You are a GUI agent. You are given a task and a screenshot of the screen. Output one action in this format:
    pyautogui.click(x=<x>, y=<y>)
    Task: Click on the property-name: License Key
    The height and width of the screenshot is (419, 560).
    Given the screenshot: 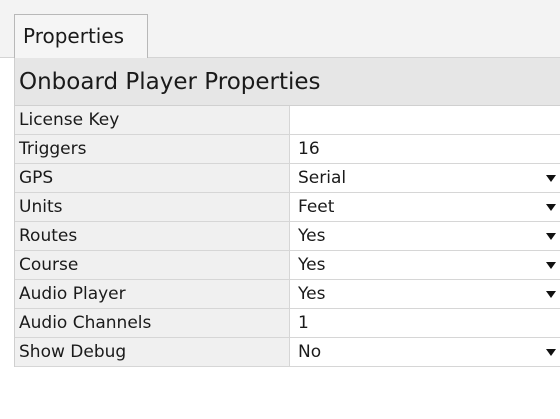 What is the action you would take?
    pyautogui.click(x=152, y=120)
    